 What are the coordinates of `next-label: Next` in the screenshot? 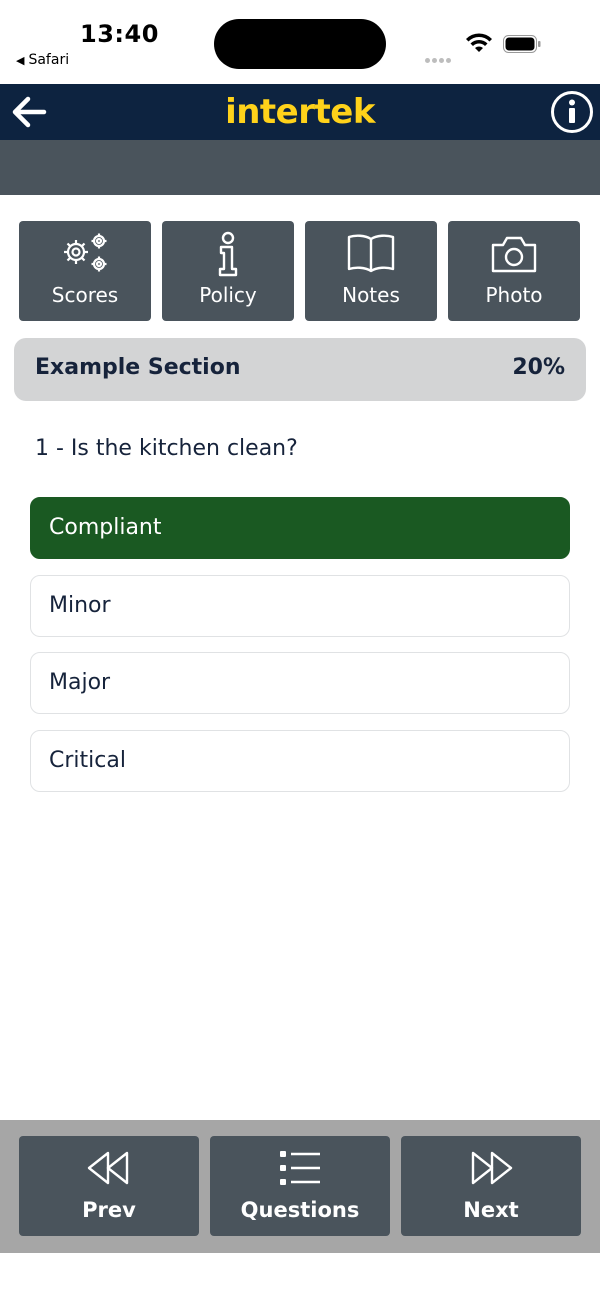 It's located at (491, 1210).